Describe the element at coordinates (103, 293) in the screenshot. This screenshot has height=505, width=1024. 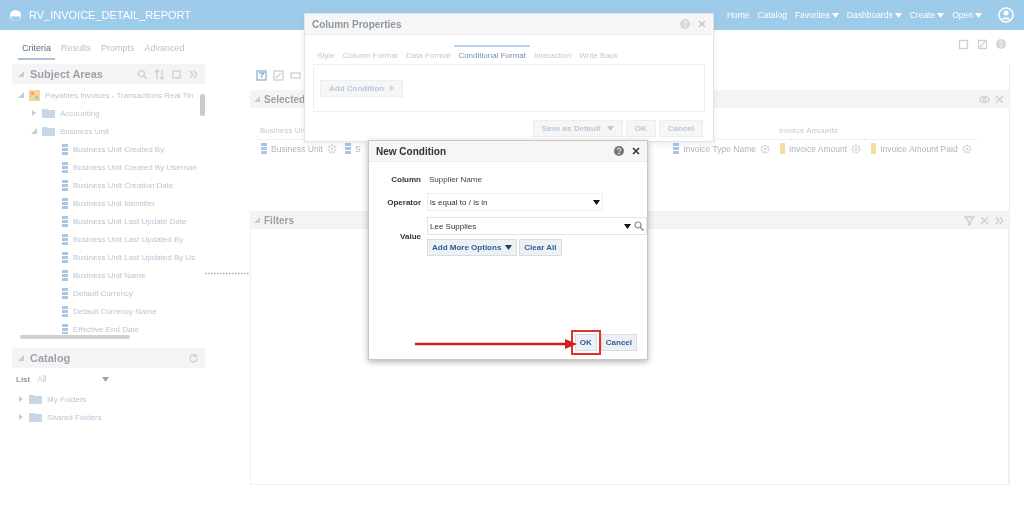
I see `tree-item: Default Currency` at that location.